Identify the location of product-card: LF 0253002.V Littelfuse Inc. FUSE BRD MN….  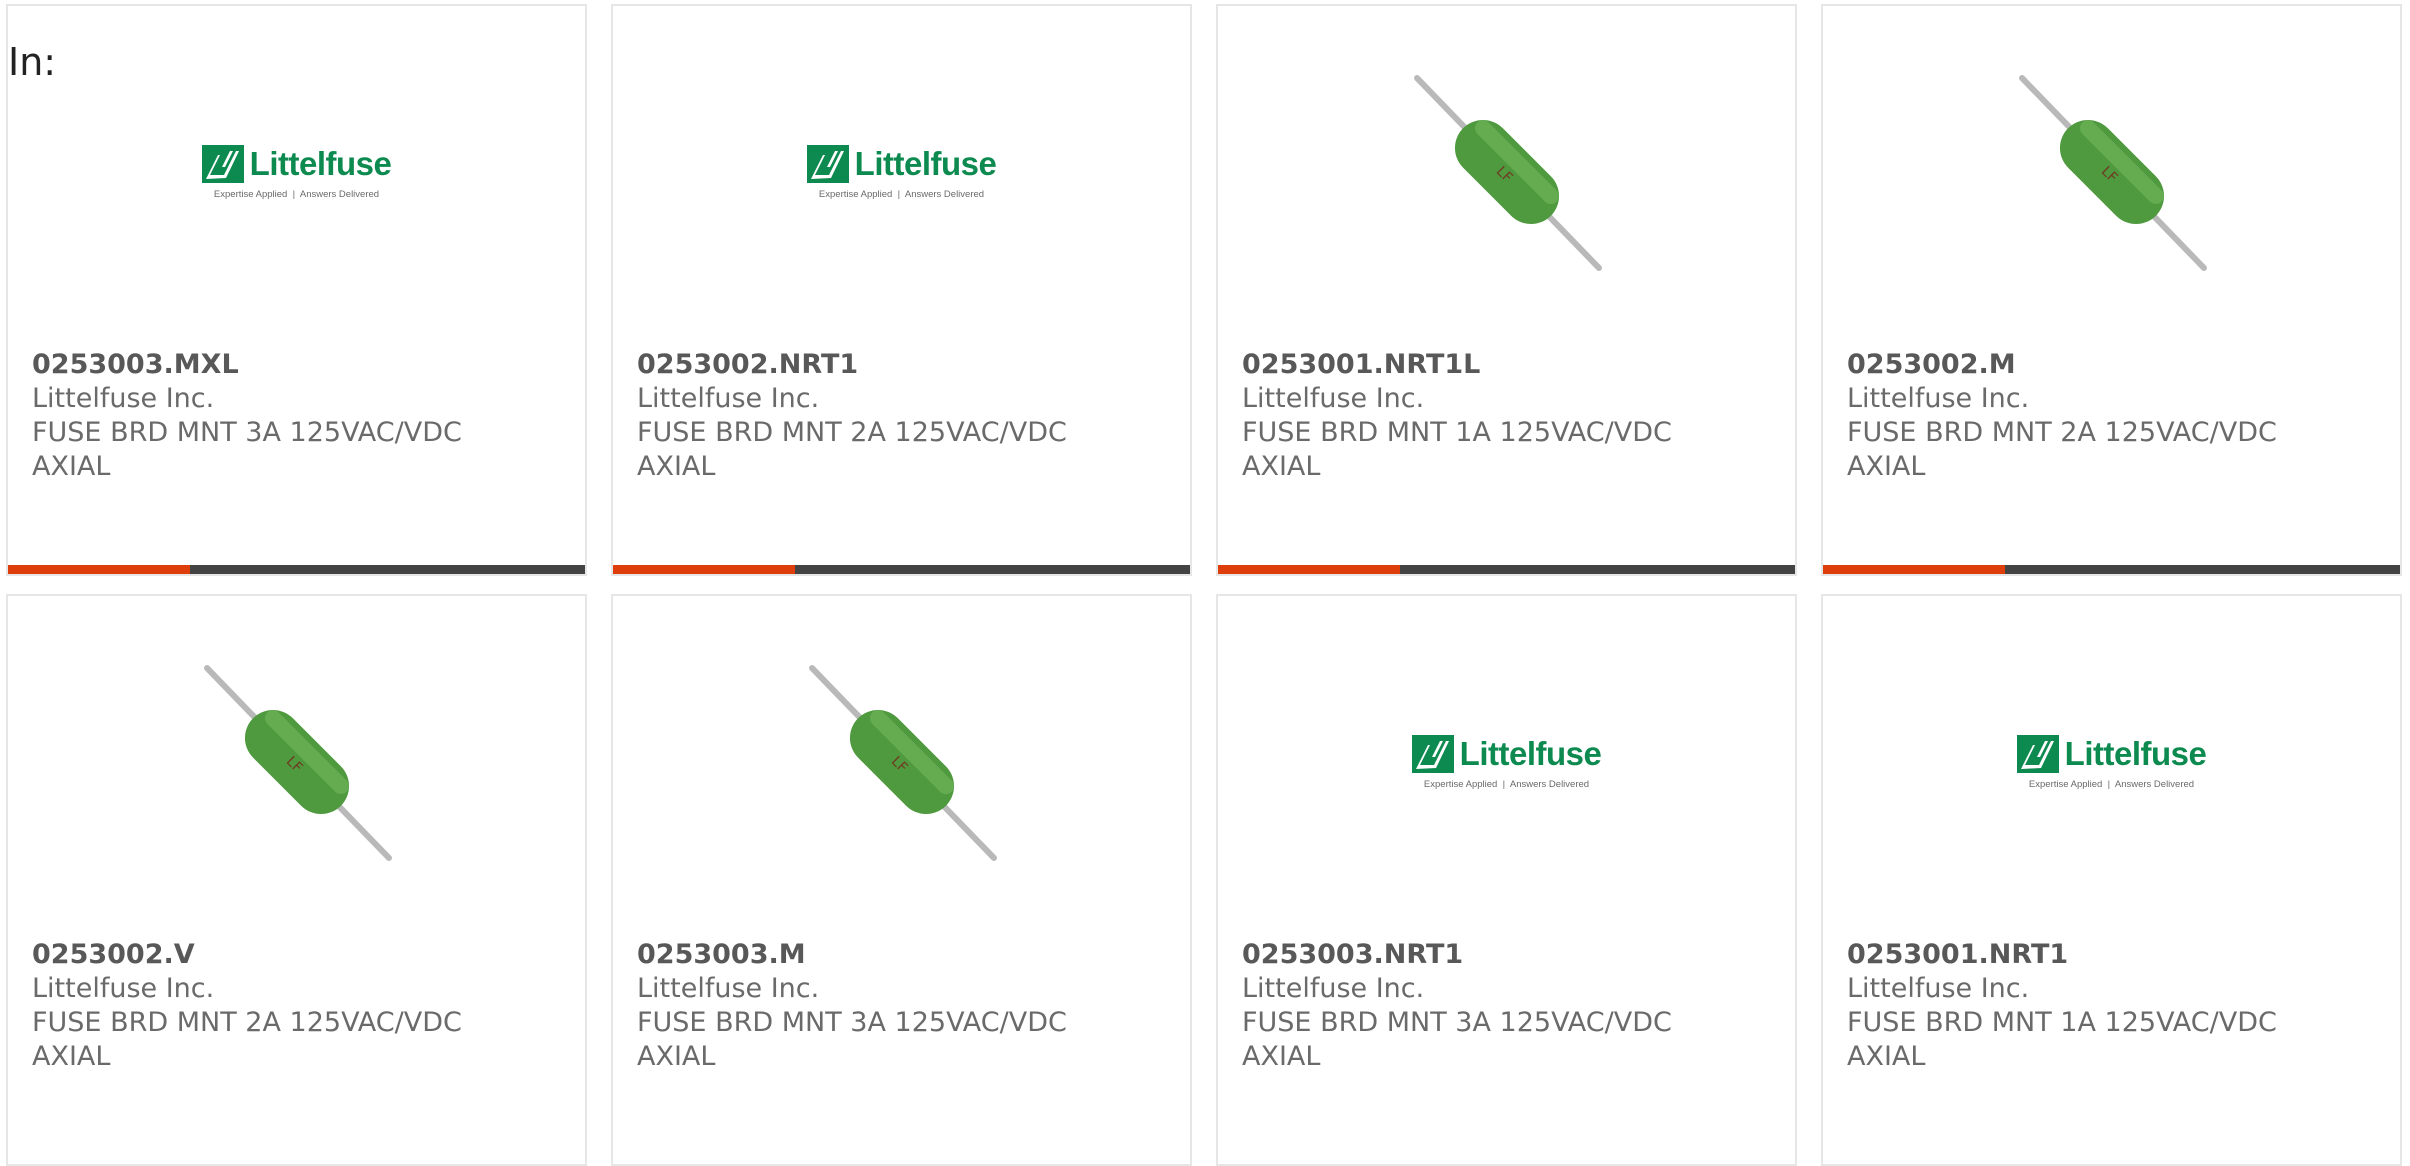
(296, 880).